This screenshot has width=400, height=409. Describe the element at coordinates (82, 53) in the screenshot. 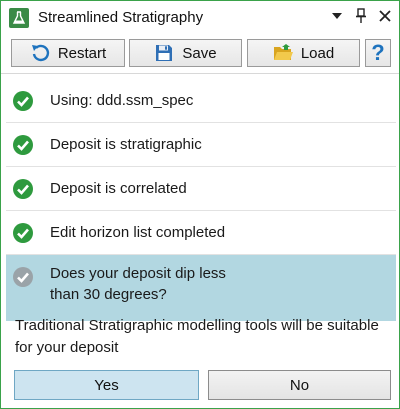

I see `restart-label: Restart` at that location.